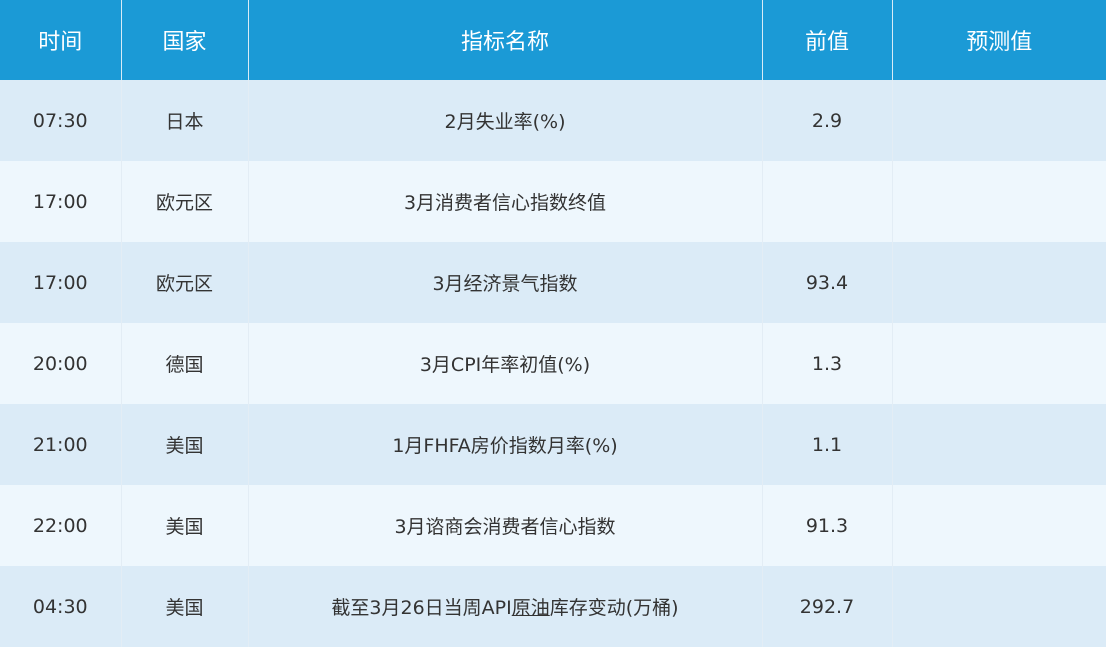 This screenshot has width=1106, height=647. What do you see at coordinates (185, 40) in the screenshot?
I see `column-header-country: 国家` at bounding box center [185, 40].